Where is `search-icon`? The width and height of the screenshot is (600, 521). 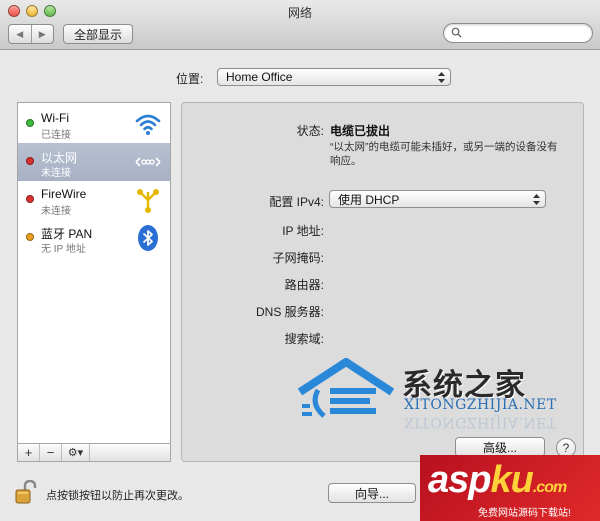 search-icon is located at coordinates (456, 32).